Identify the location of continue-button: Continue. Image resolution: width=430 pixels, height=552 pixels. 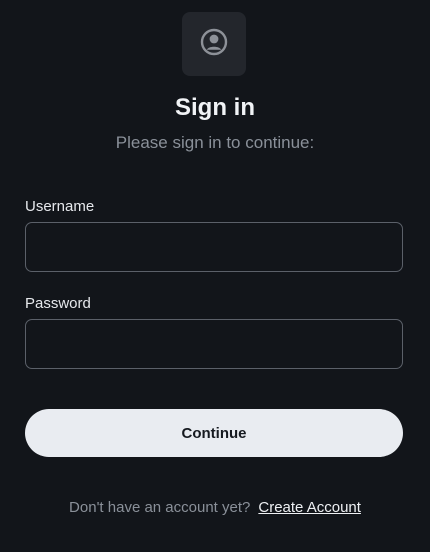
(214, 433).